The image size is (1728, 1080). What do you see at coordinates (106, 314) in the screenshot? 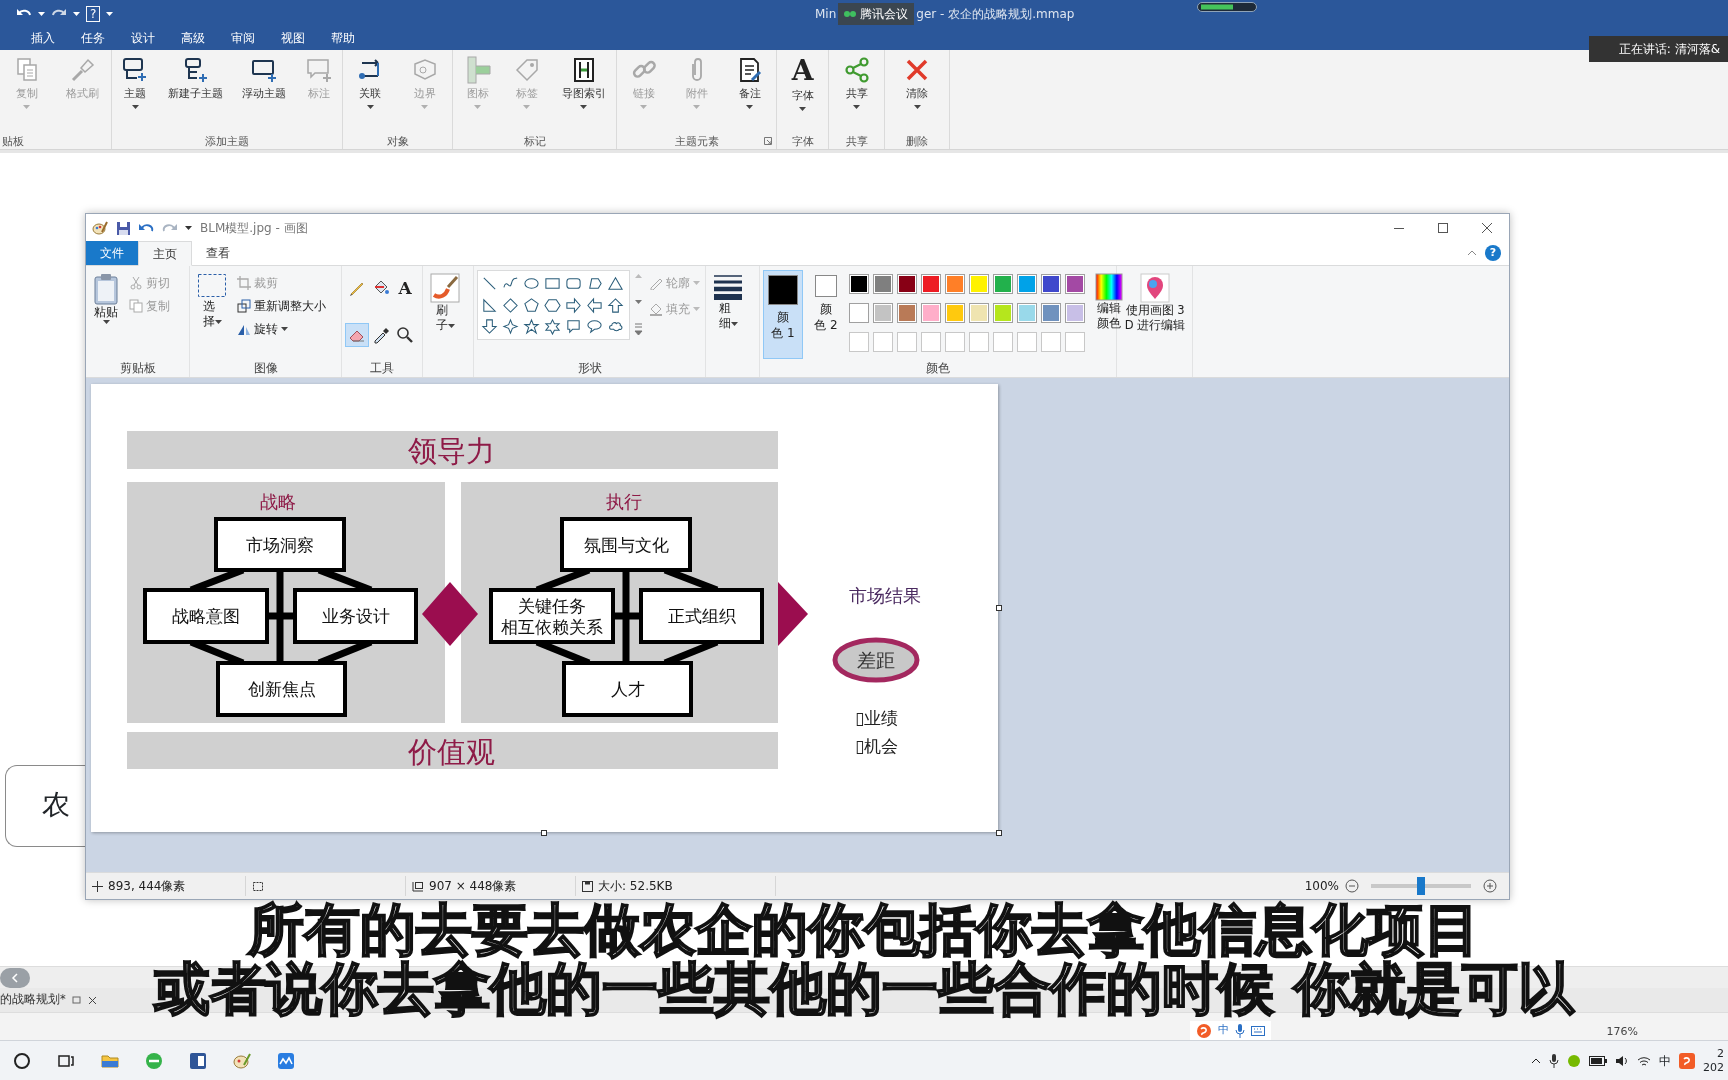
I see `paste-button: 粘贴` at bounding box center [106, 314].